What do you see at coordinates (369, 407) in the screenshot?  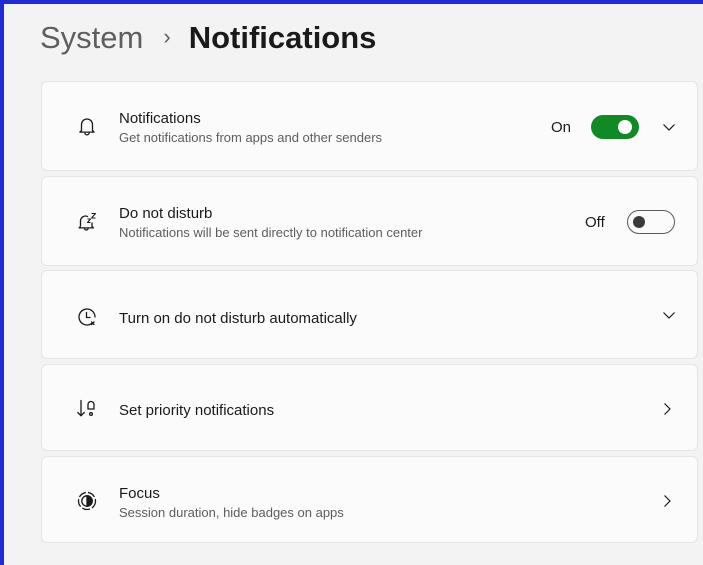 I see `priority-notifications-card: Set priority notifications` at bounding box center [369, 407].